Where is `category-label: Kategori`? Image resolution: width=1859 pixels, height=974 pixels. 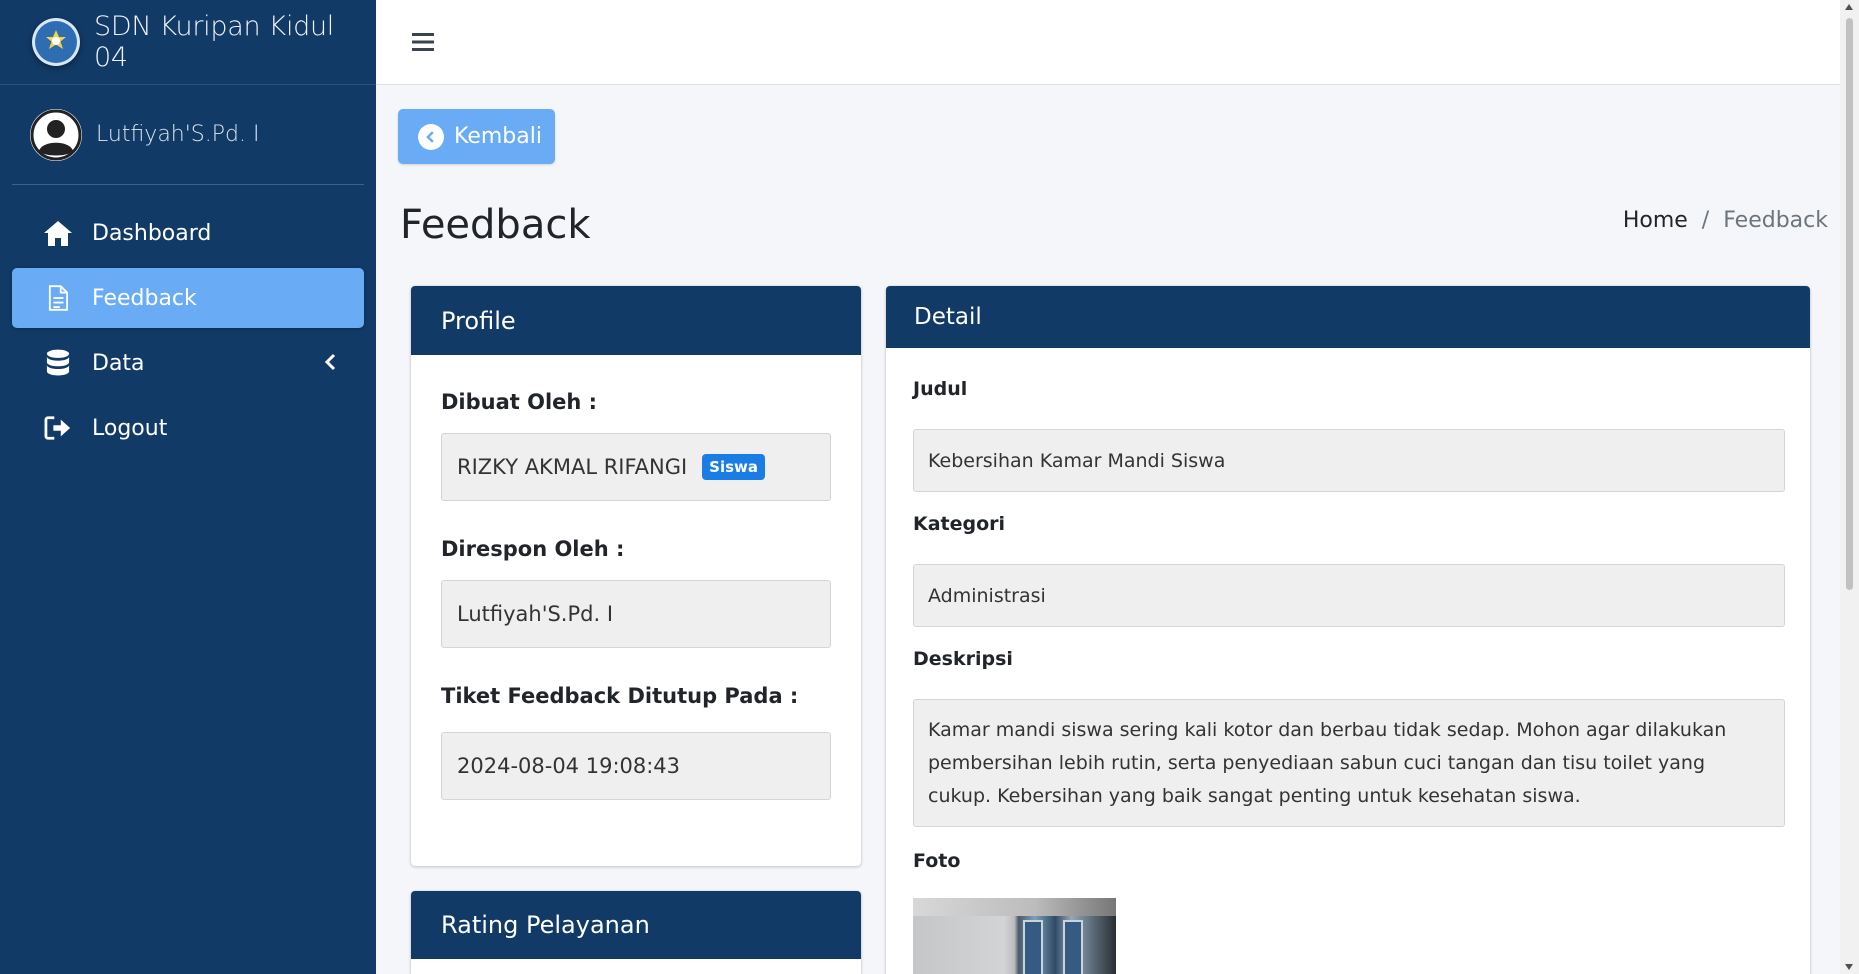
category-label: Kategori is located at coordinates (959, 524).